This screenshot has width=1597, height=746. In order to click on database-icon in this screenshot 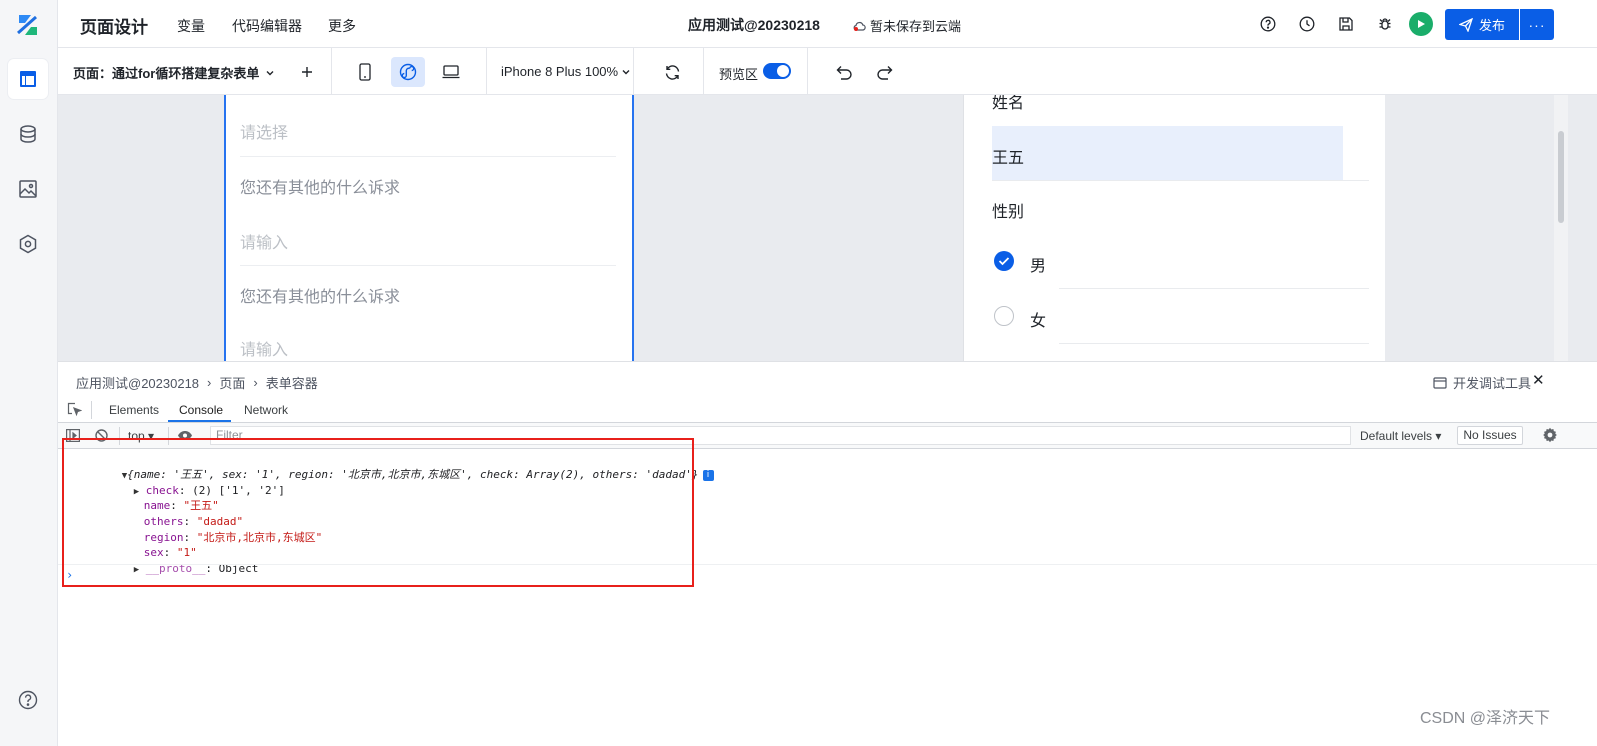, I will do `click(28, 134)`.